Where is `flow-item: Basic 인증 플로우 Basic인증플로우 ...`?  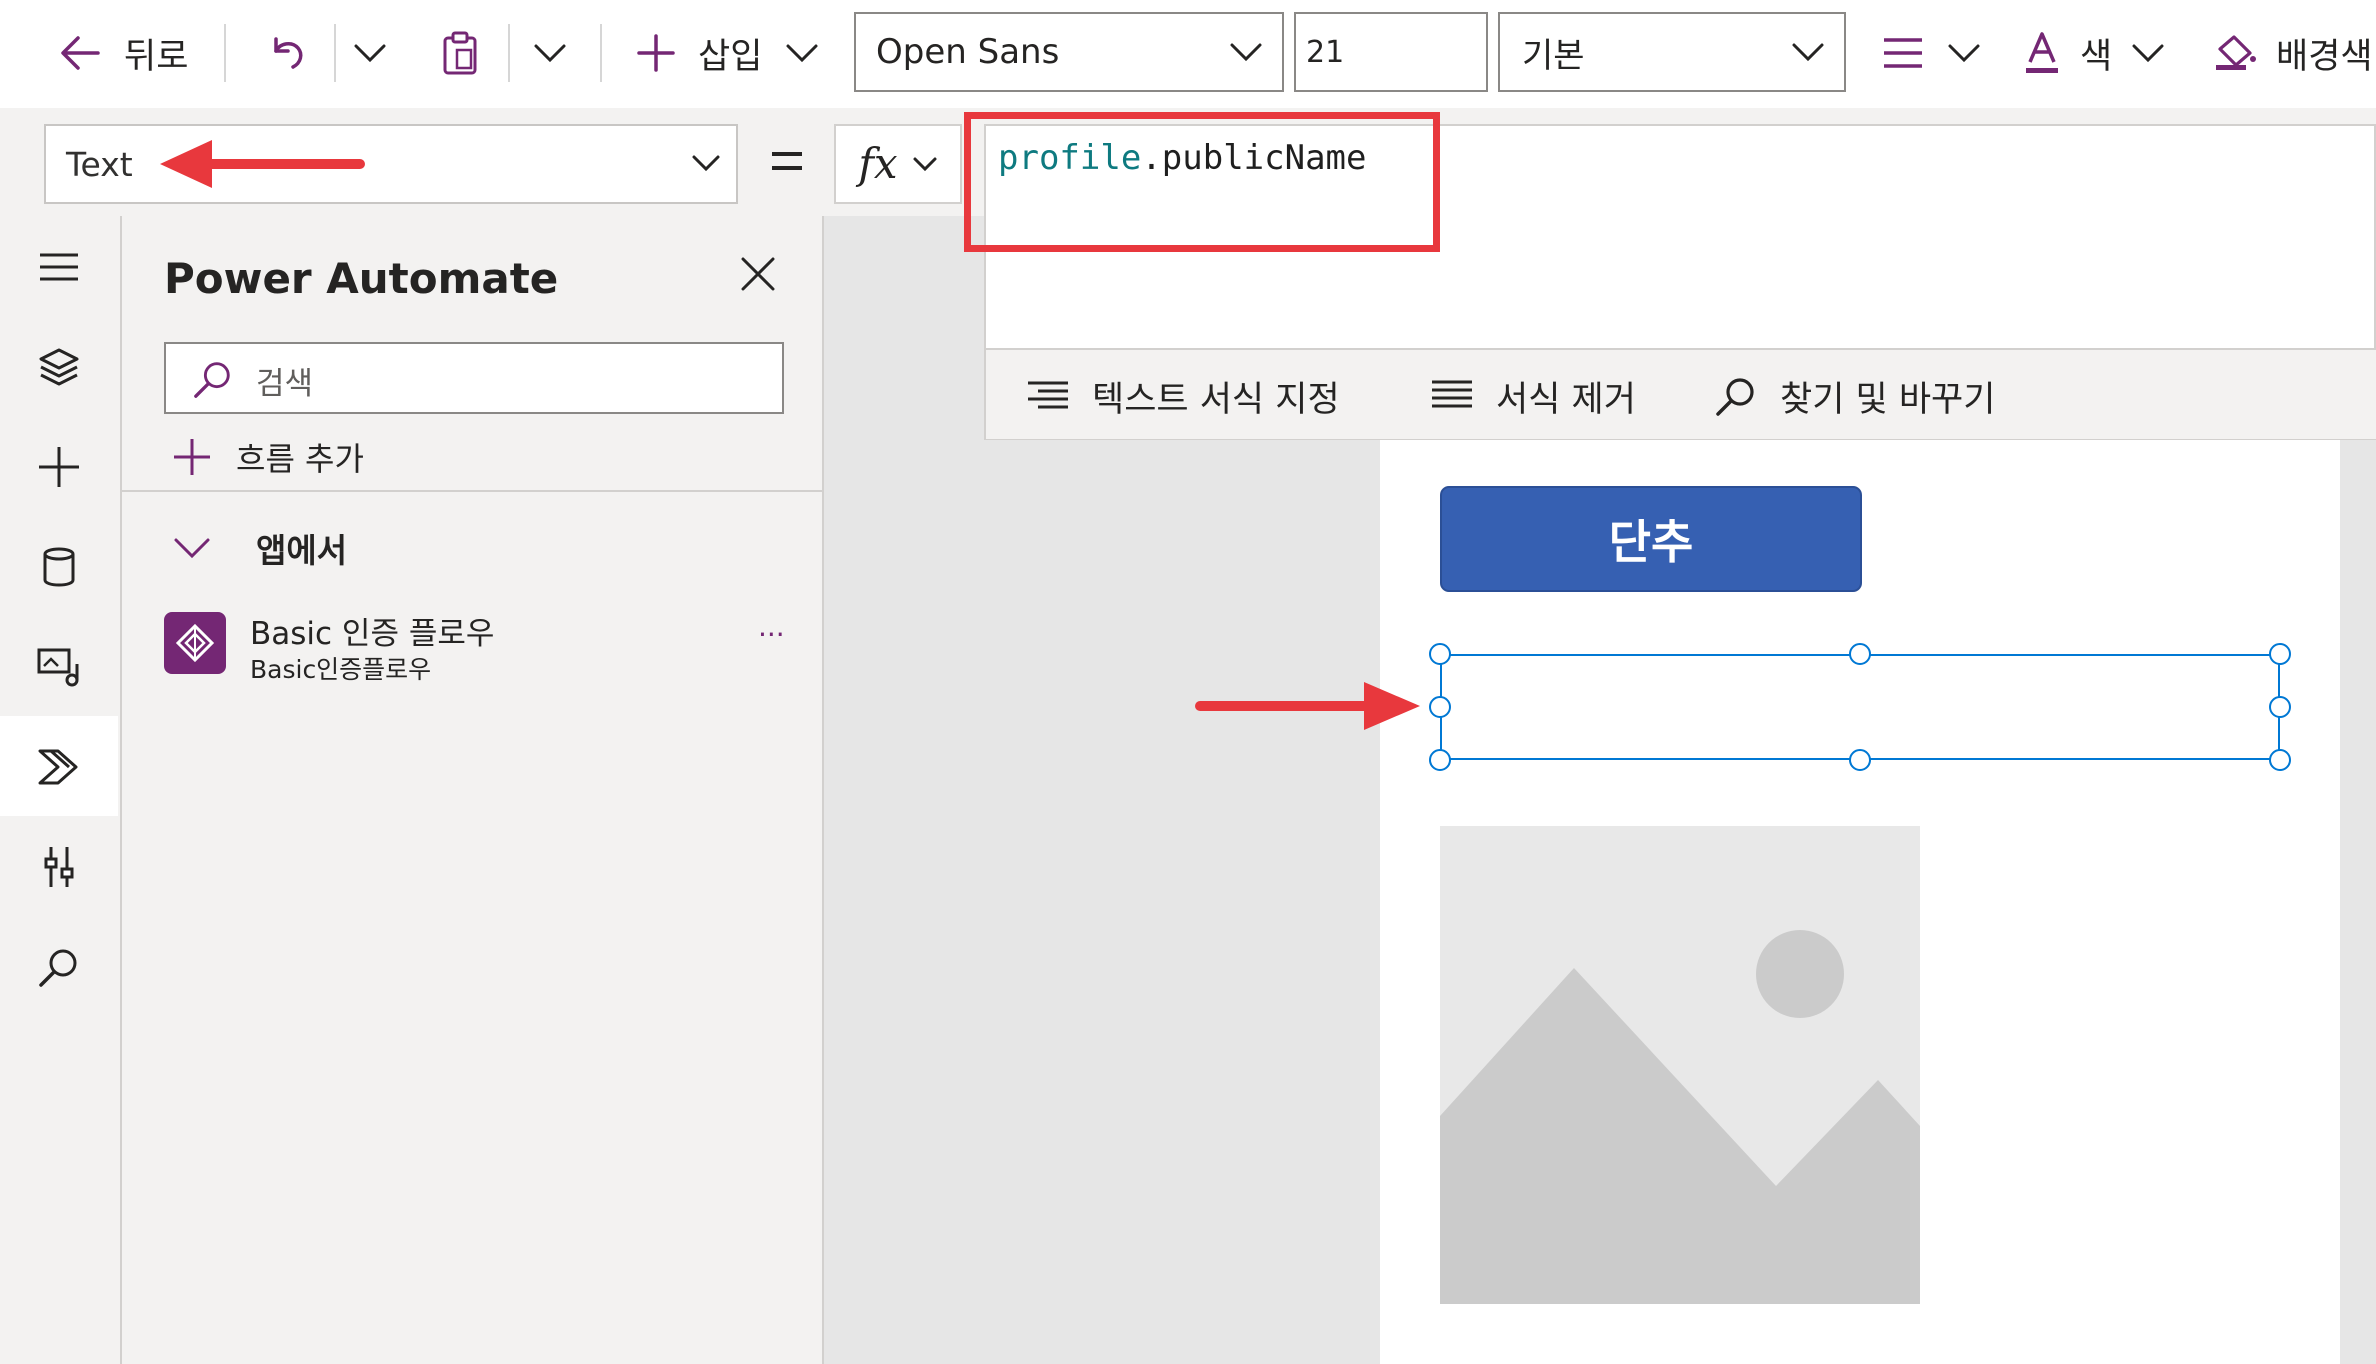
flow-item: Basic 인증 플로우 Basic인증플로우 ... is located at coordinates (484, 645).